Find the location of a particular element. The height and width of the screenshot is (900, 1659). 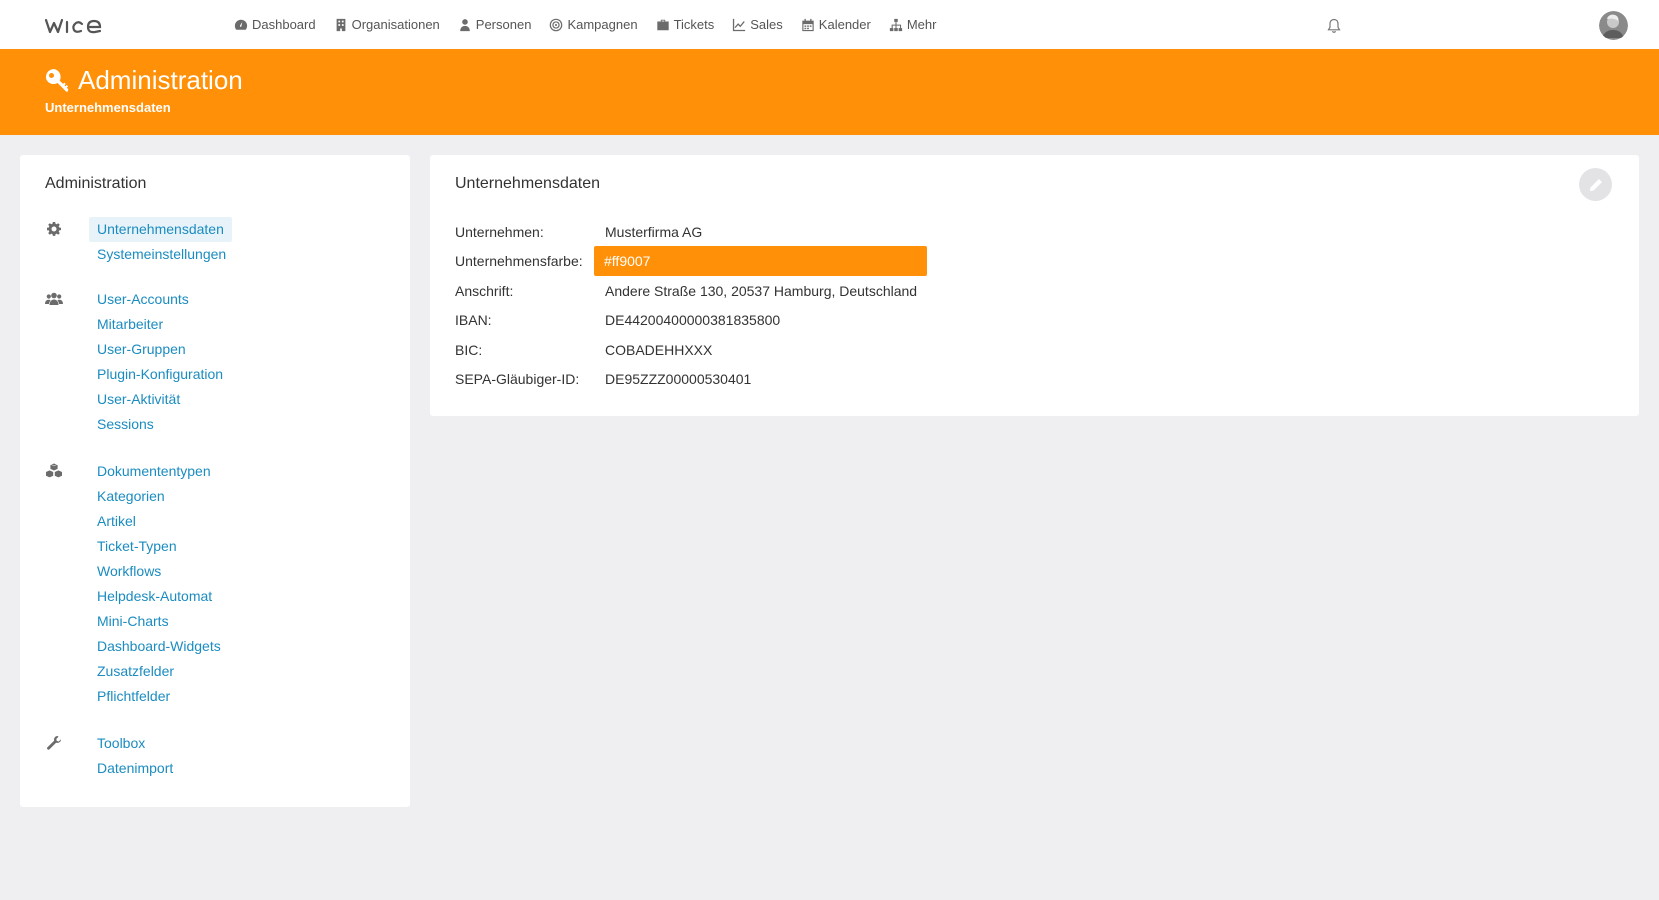

nav-kampagnen: Kampagnen is located at coordinates (593, 24).